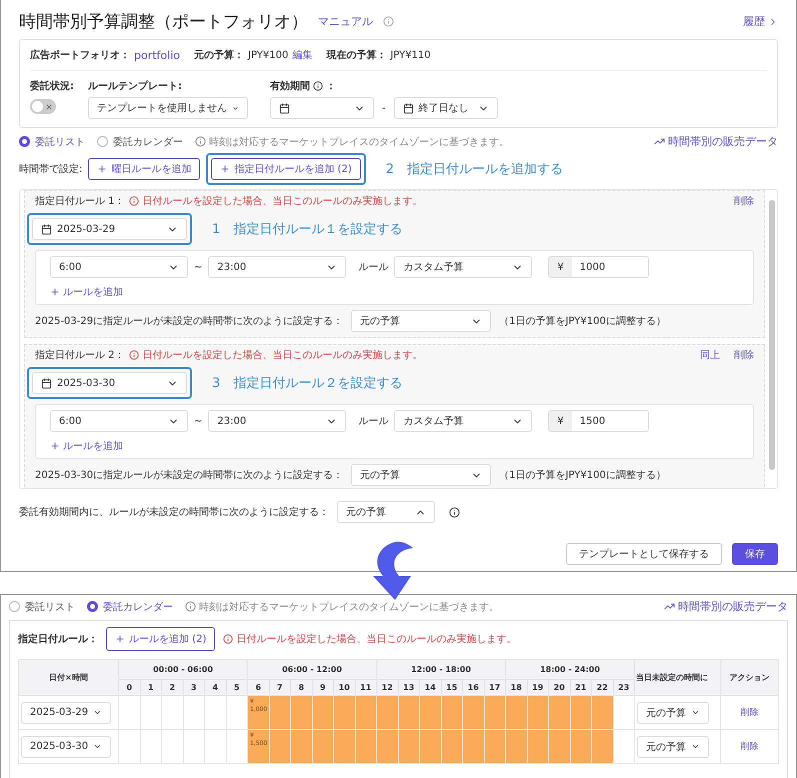 This screenshot has width=797, height=778. Describe the element at coordinates (446, 108) in the screenshot. I see `end-date-select: 終了日なし` at that location.